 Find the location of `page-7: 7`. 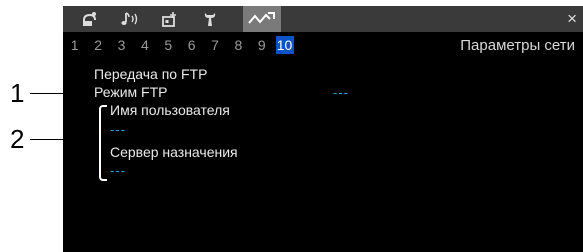

page-7: 7 is located at coordinates (214, 45).